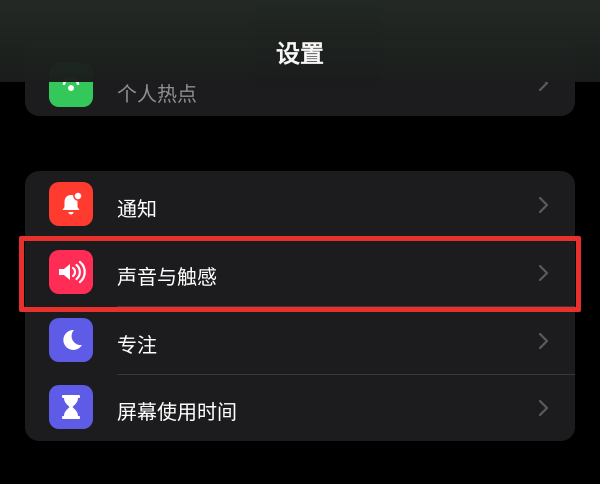  Describe the element at coordinates (71, 272) in the screenshot. I see `speaker-icon` at that location.